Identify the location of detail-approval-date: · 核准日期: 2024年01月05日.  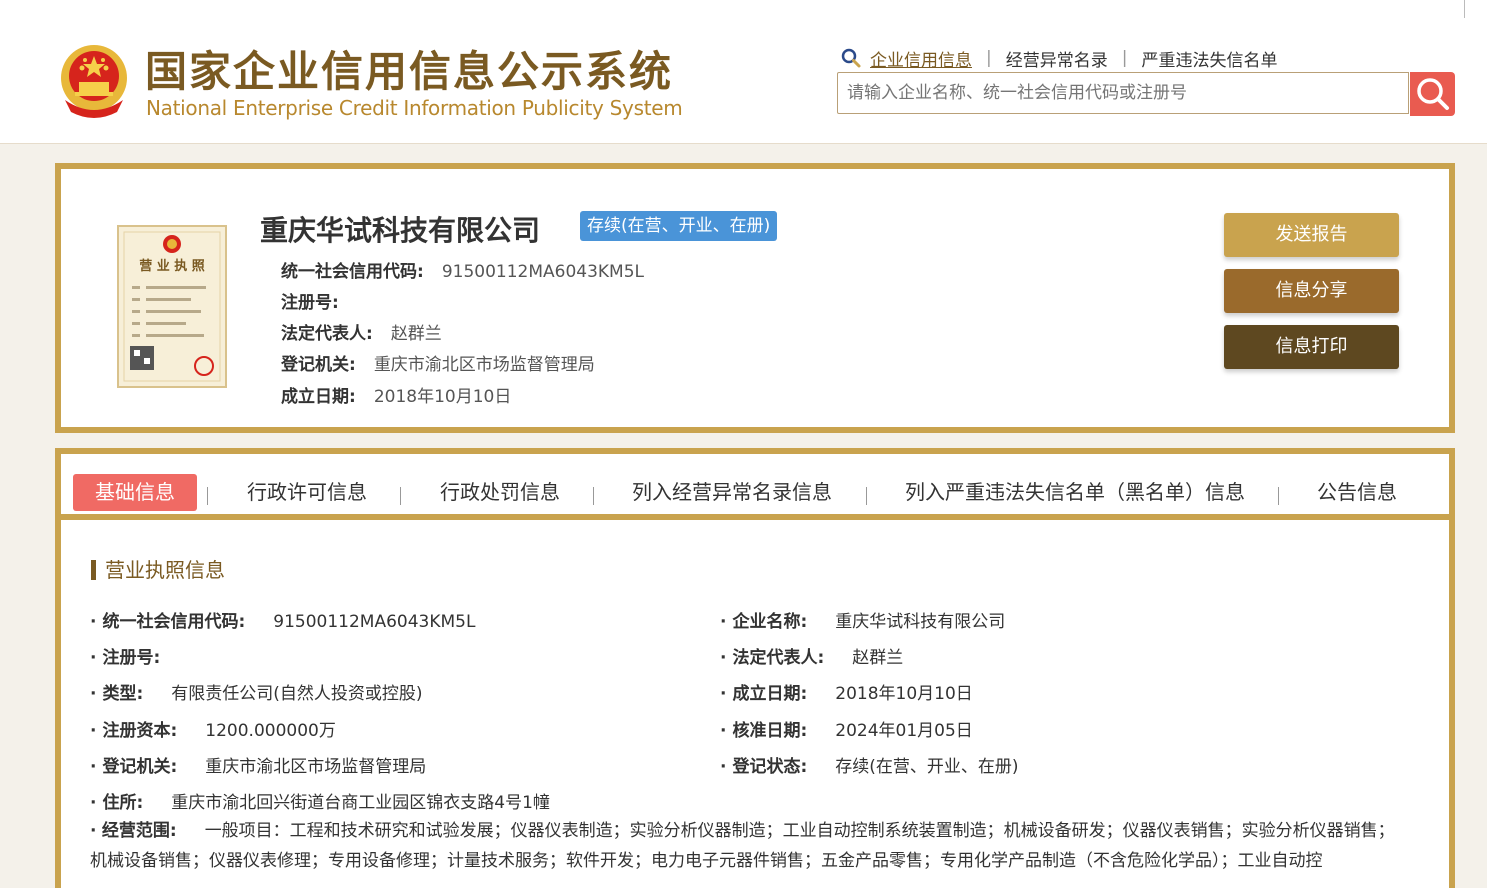
(846, 731).